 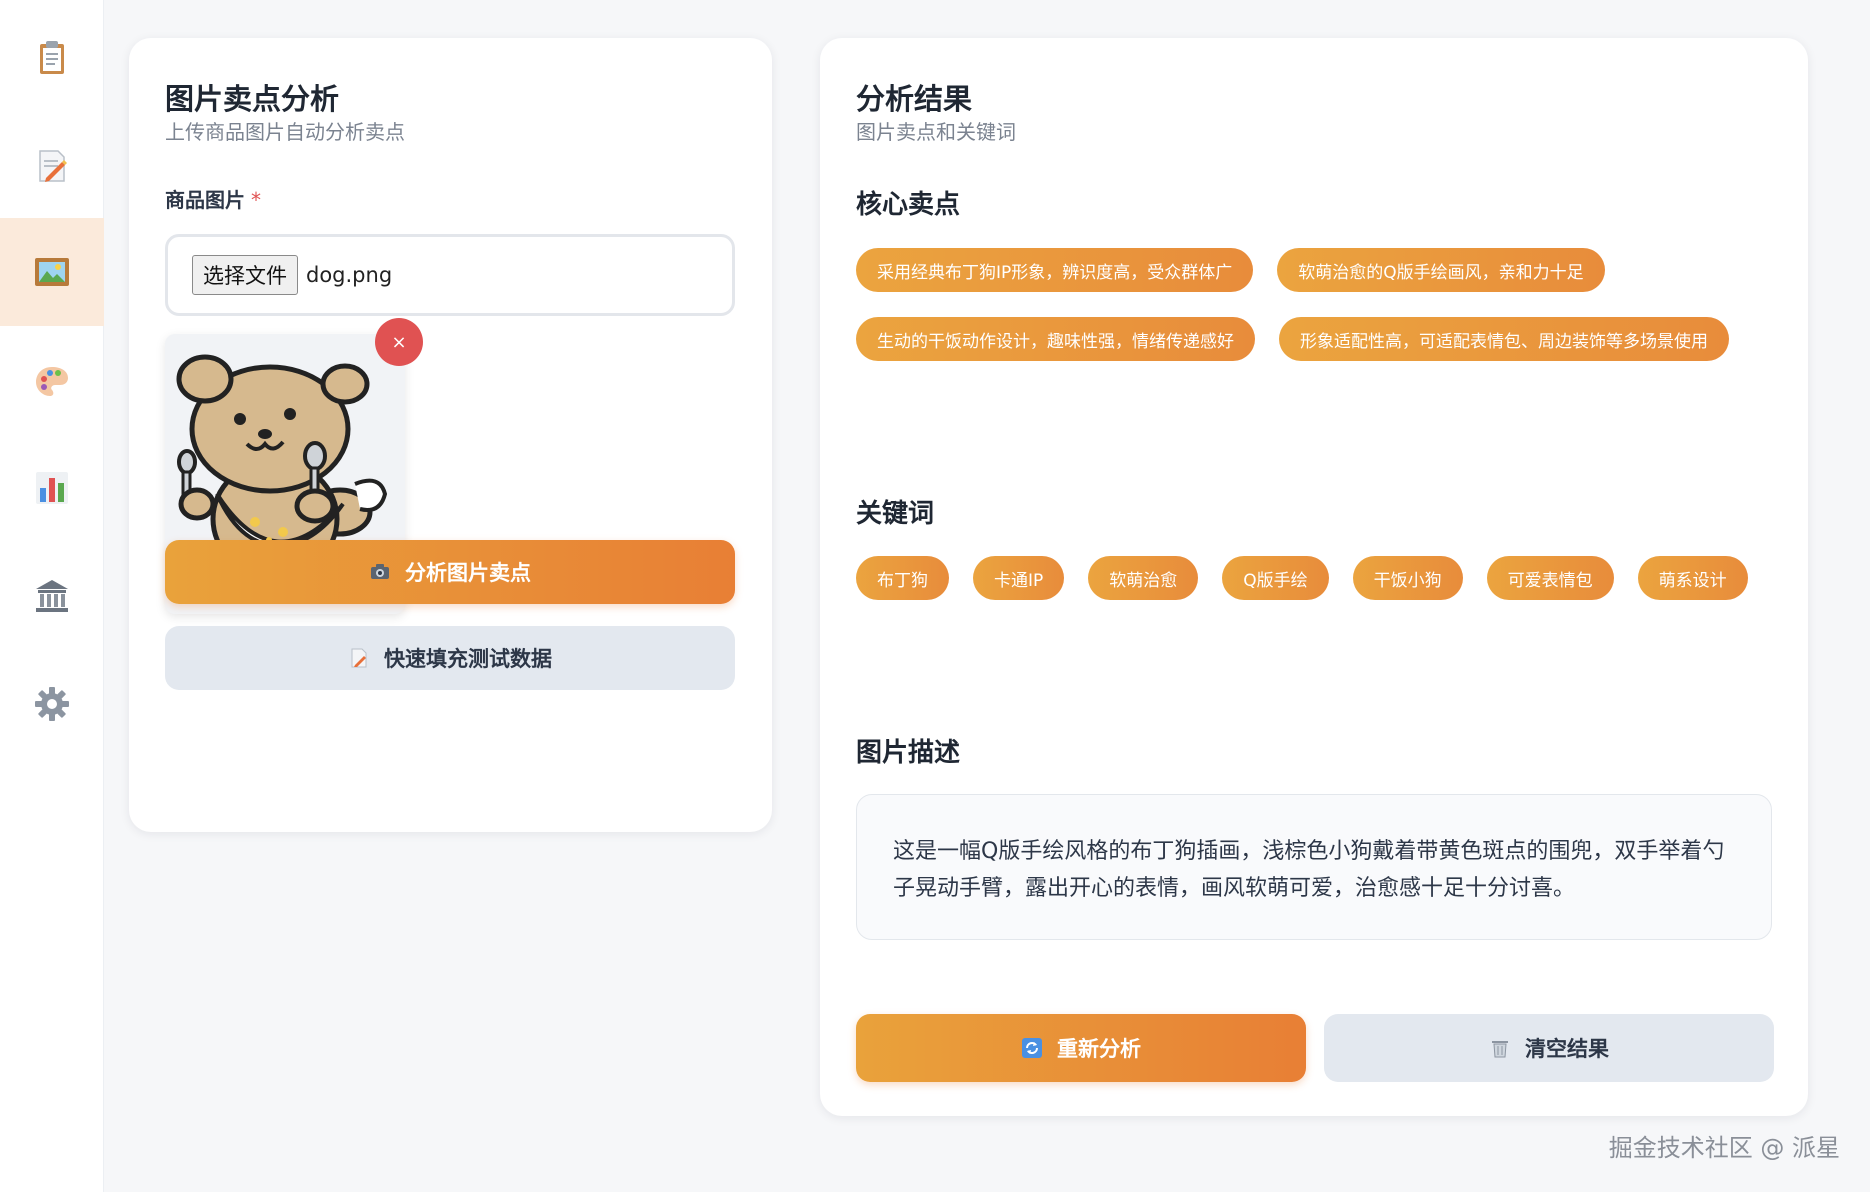 I want to click on file-input: 选择文件 dog.png, so click(x=450, y=275).